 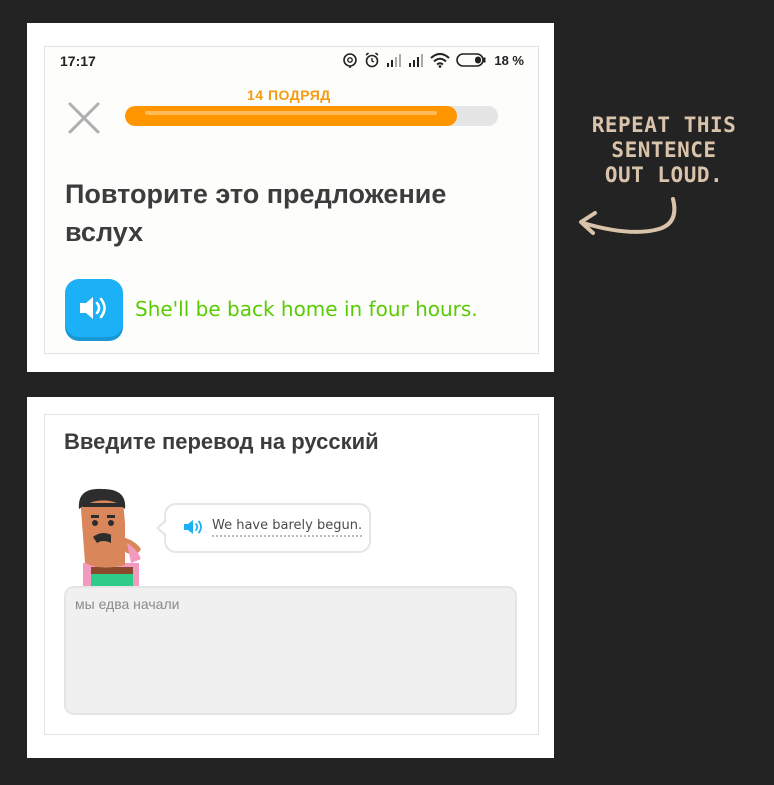 What do you see at coordinates (221, 441) in the screenshot?
I see `exercise-instruction: Введите перевод на русский` at bounding box center [221, 441].